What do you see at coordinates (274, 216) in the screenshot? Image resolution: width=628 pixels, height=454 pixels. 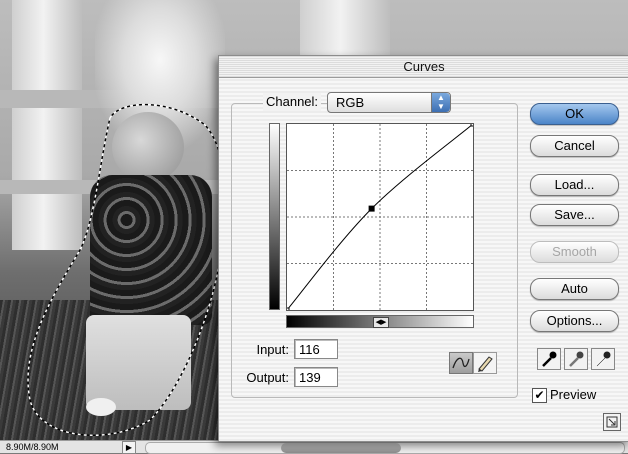 I see `output-gradient-bar` at bounding box center [274, 216].